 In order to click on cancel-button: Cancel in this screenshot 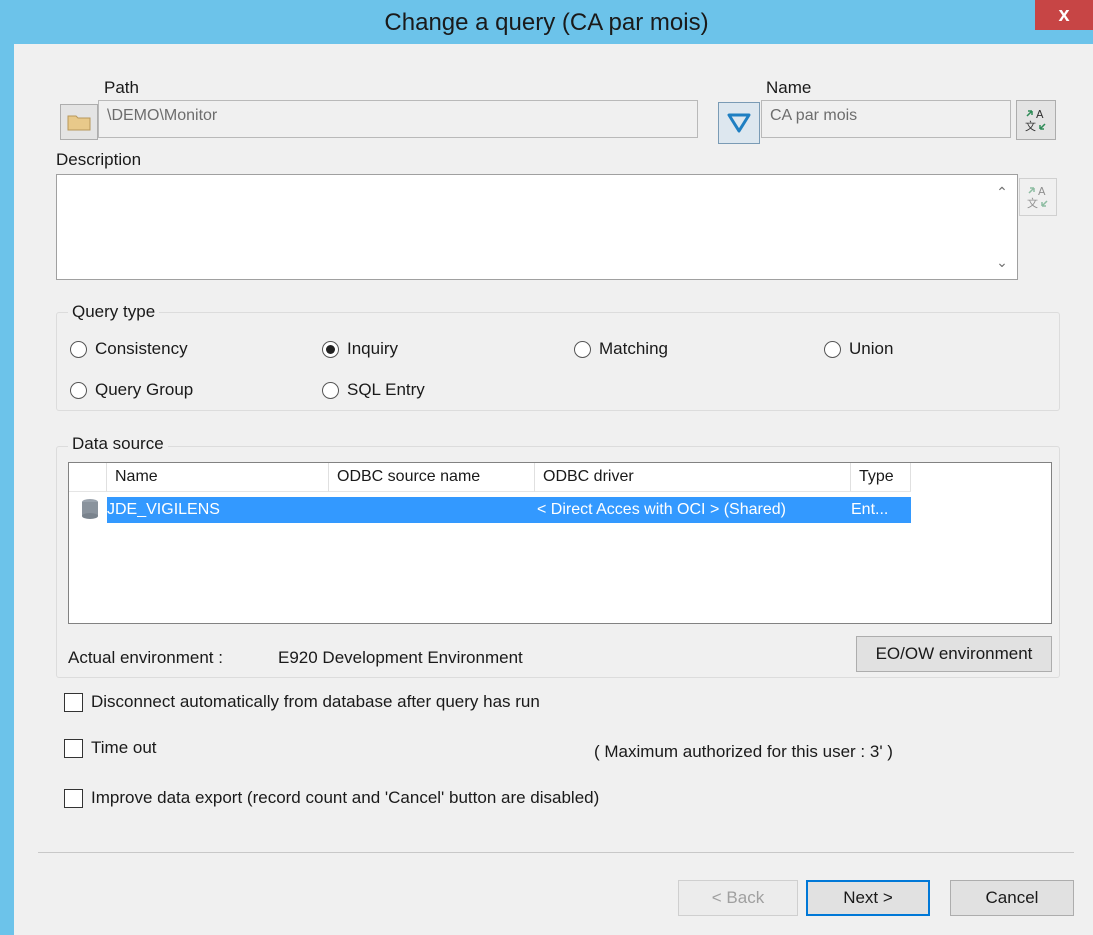, I will do `click(1012, 898)`.